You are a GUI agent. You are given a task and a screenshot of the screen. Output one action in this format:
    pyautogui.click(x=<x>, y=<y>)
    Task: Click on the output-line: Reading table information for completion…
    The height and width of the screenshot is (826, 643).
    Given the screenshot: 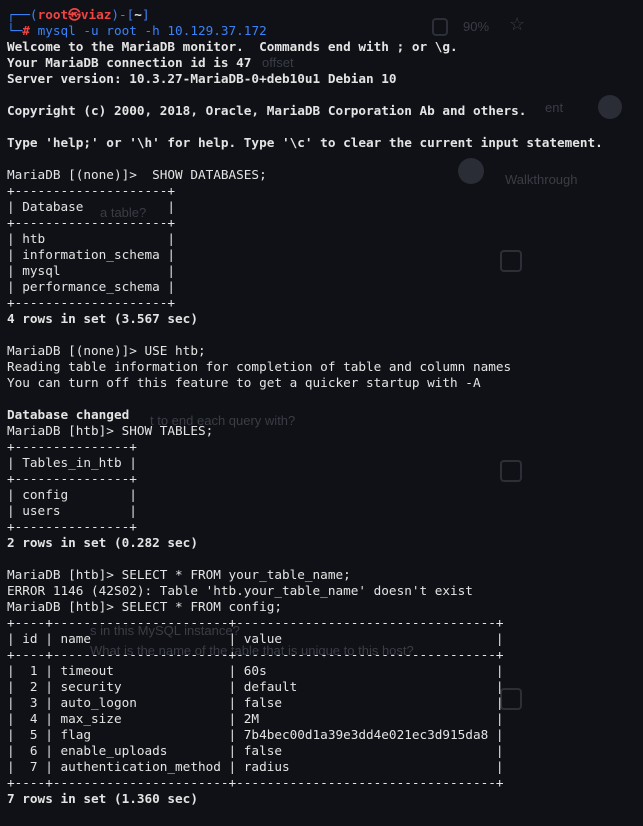 What is the action you would take?
    pyautogui.click(x=259, y=366)
    